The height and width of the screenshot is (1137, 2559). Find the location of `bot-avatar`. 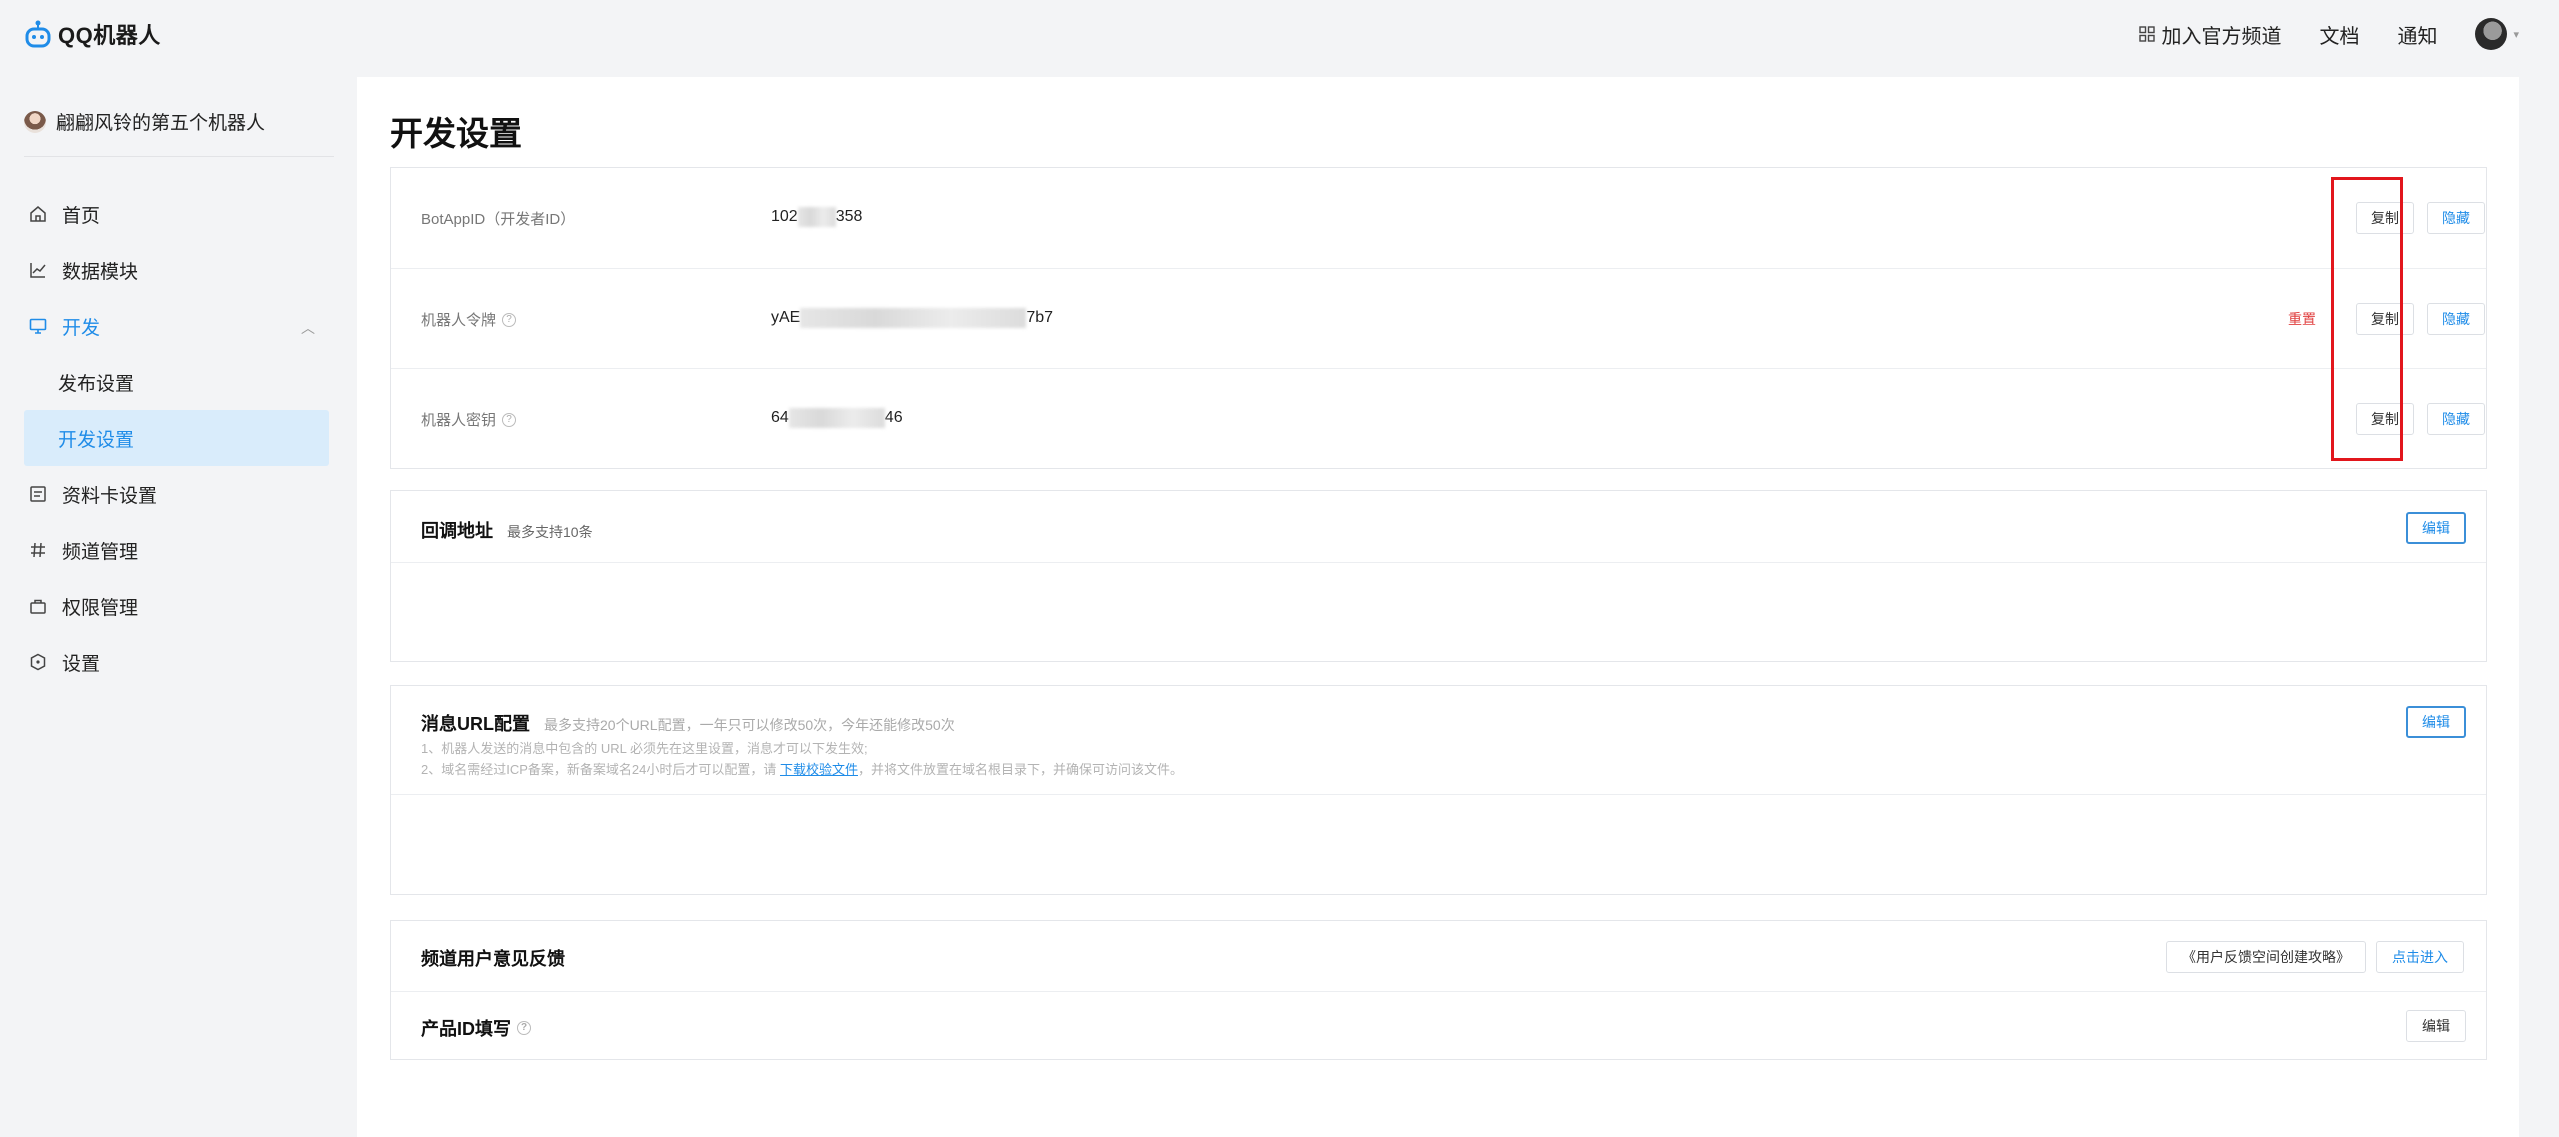

bot-avatar is located at coordinates (35, 121).